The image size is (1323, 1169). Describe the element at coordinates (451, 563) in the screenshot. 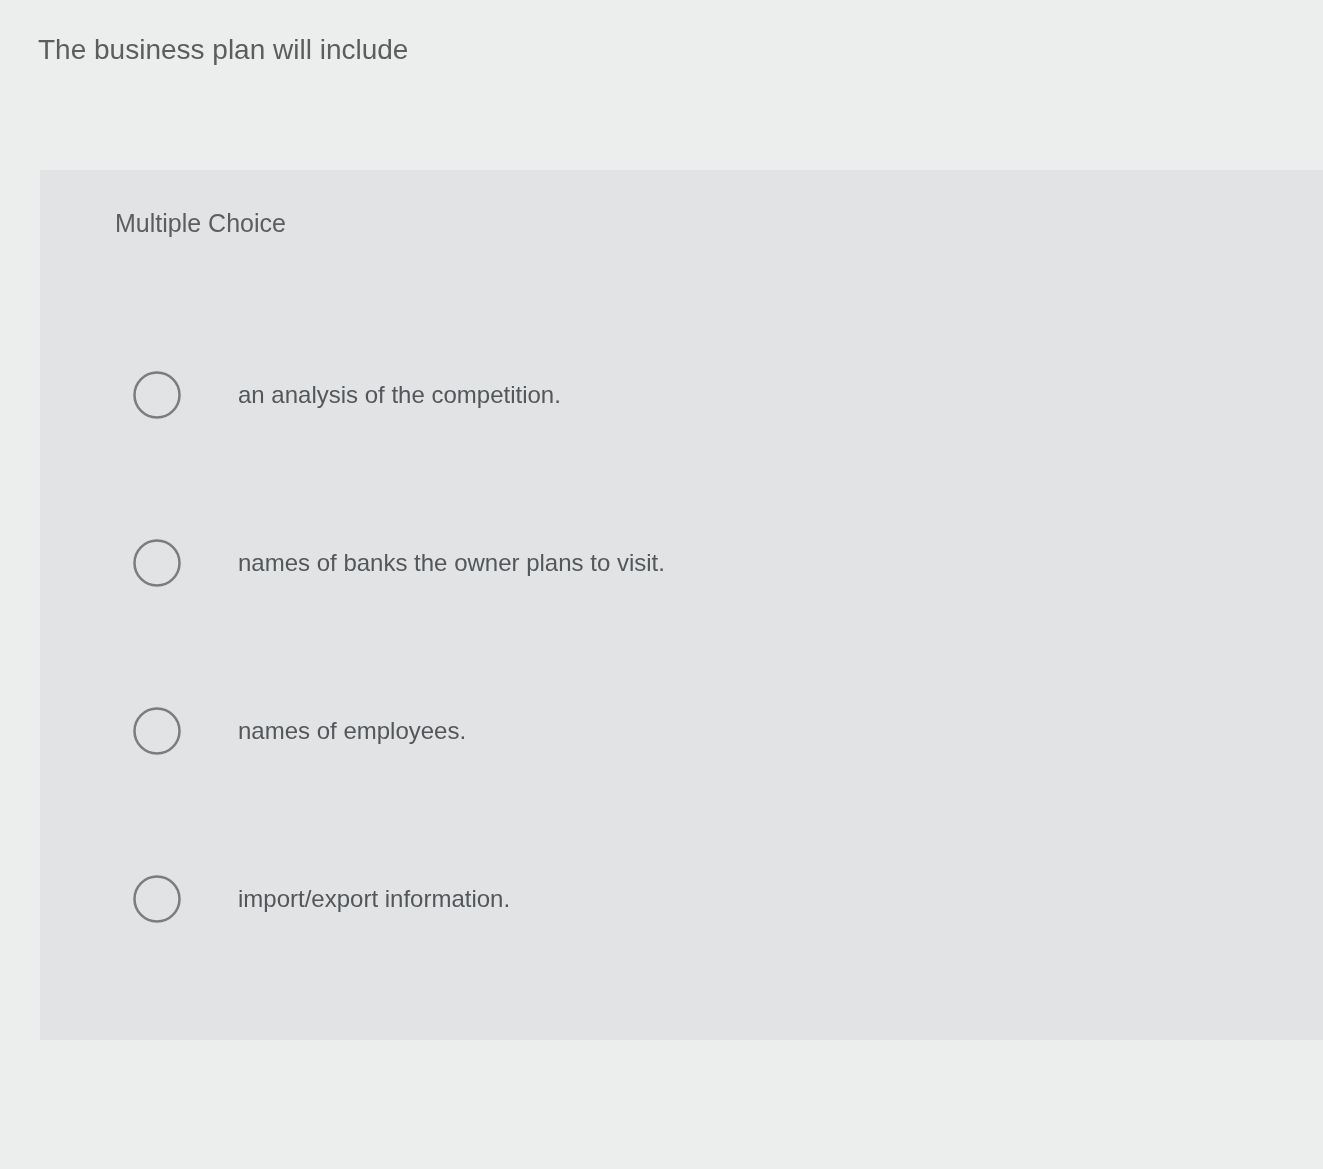

I see `option-label: names of banks the owner plans to visit.` at that location.